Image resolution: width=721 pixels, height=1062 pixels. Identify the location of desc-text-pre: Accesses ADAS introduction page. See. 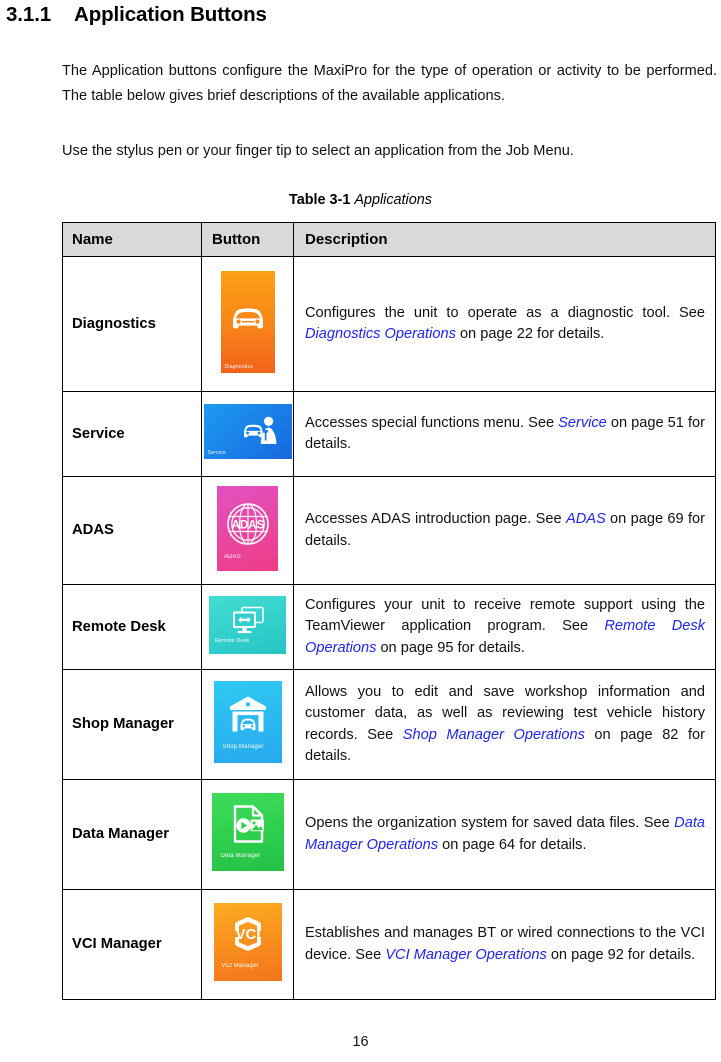
(435, 519).